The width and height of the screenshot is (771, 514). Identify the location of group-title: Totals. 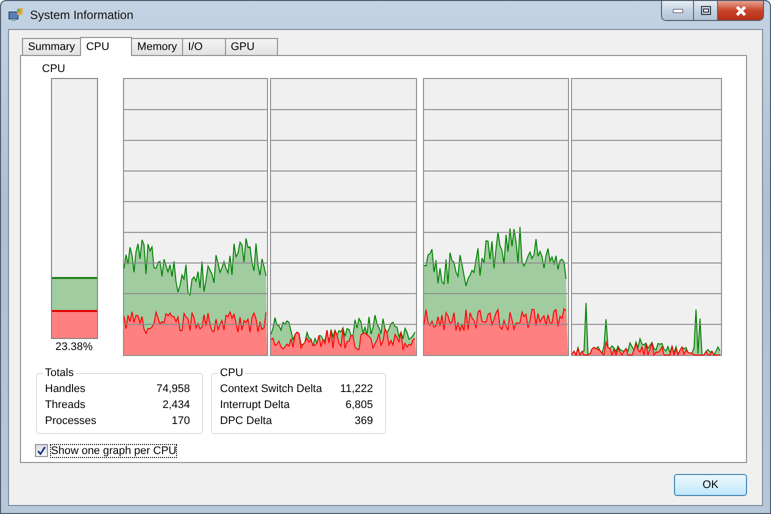
(59, 373).